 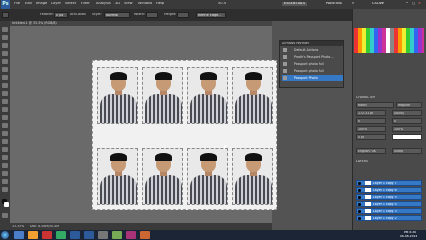 I want to click on close-icon: ✕, so click(x=419, y=4).